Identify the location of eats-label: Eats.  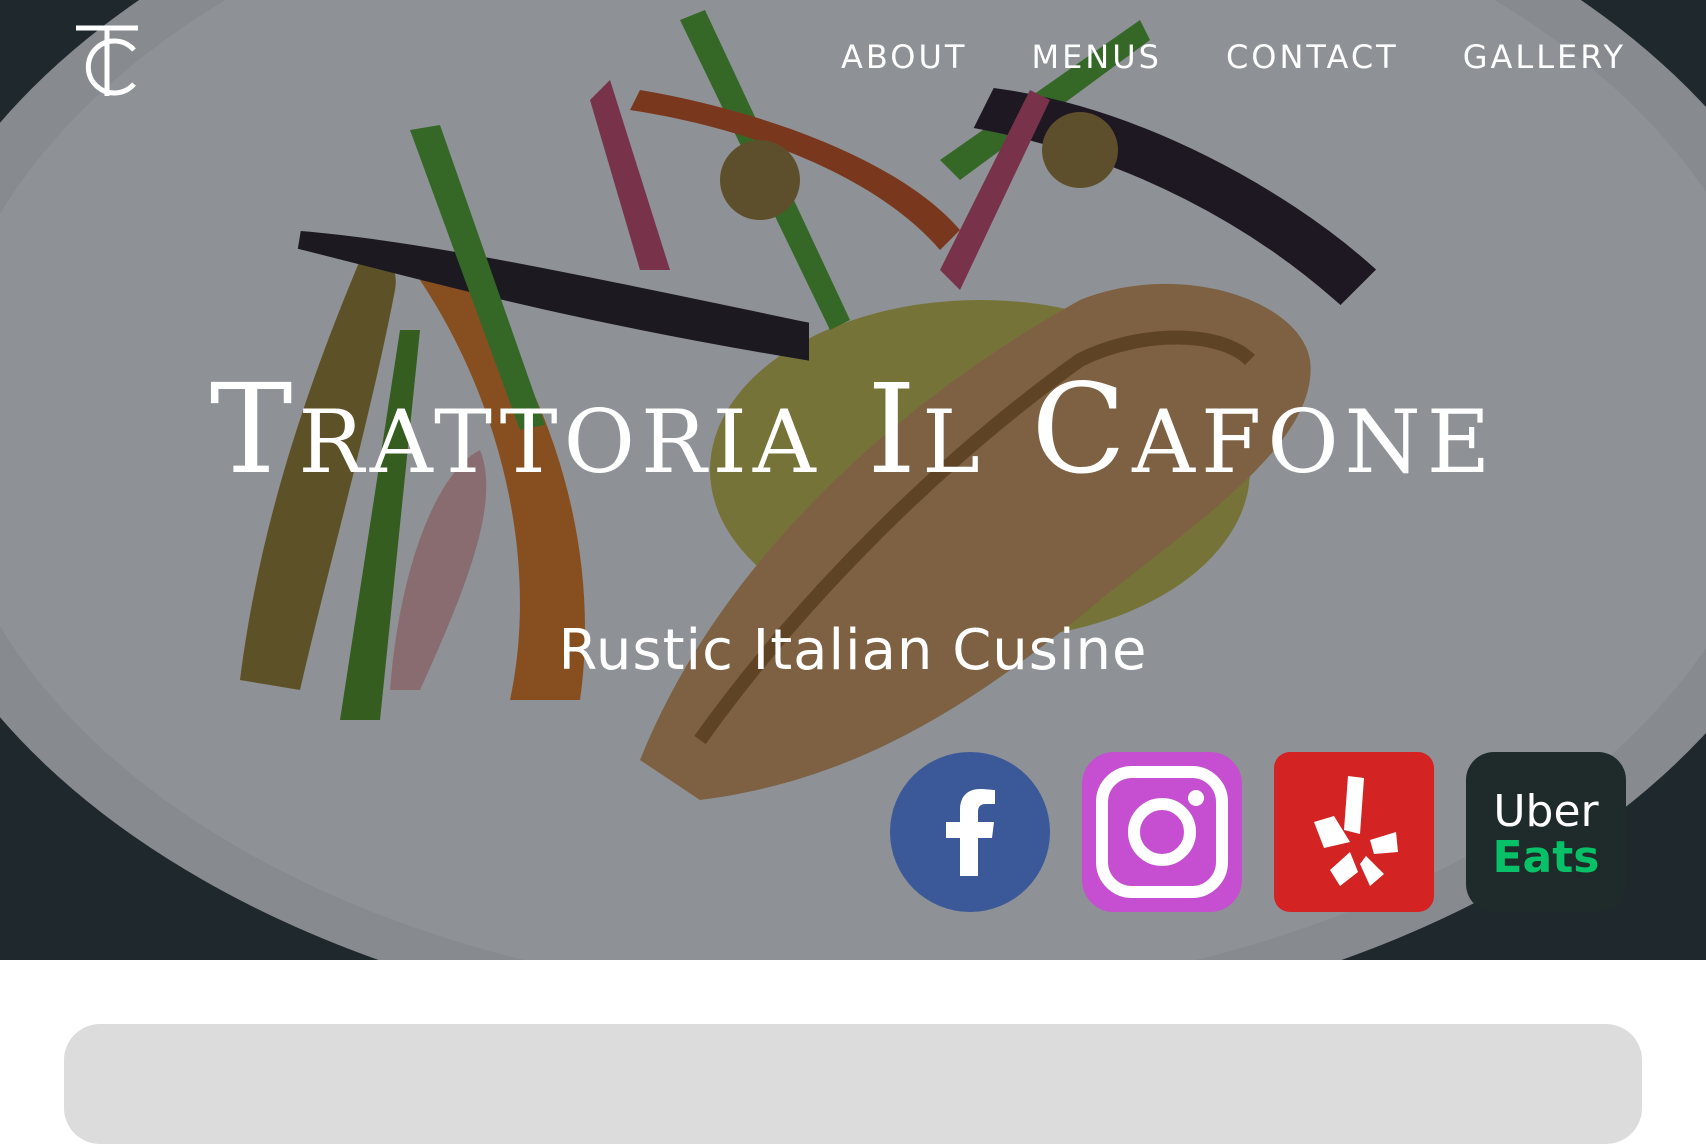
(1546, 857).